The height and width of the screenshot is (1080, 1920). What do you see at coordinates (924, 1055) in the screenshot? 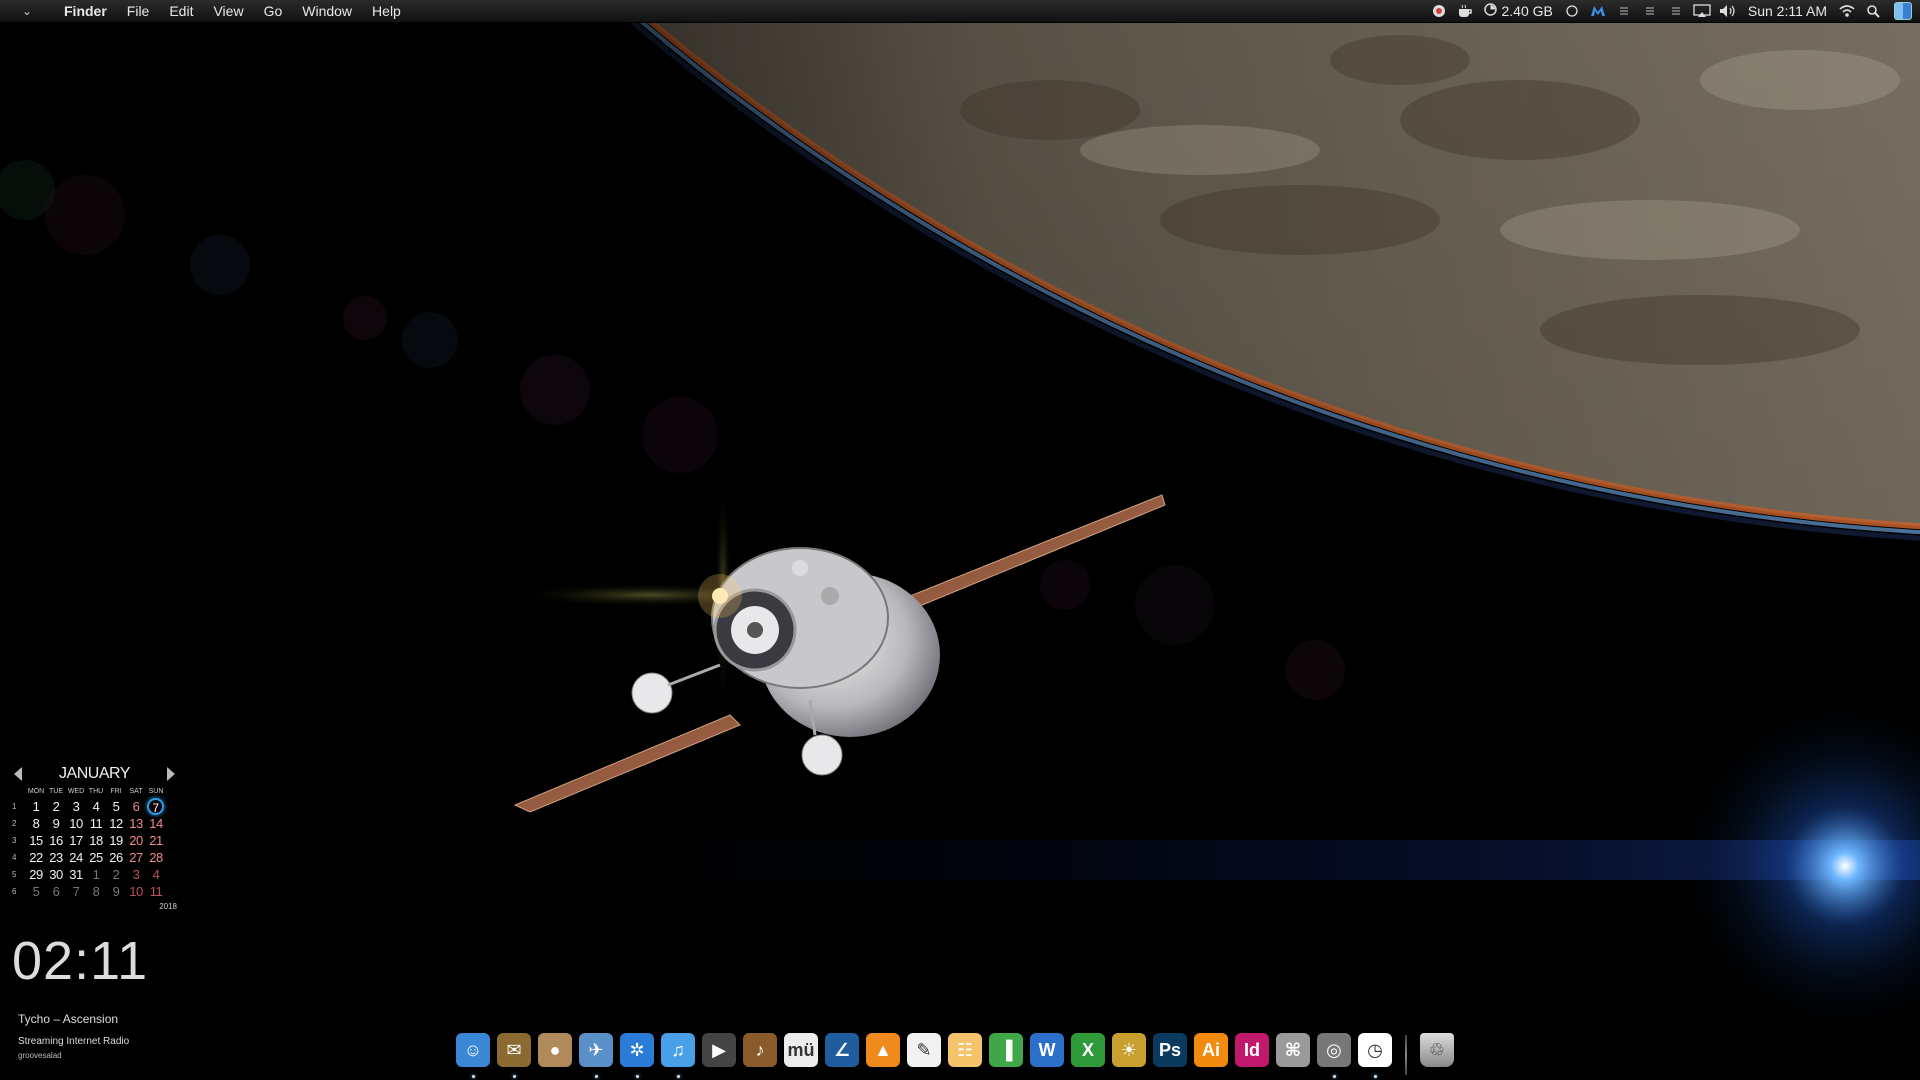
I see `textedit-dock-item: ✎` at bounding box center [924, 1055].